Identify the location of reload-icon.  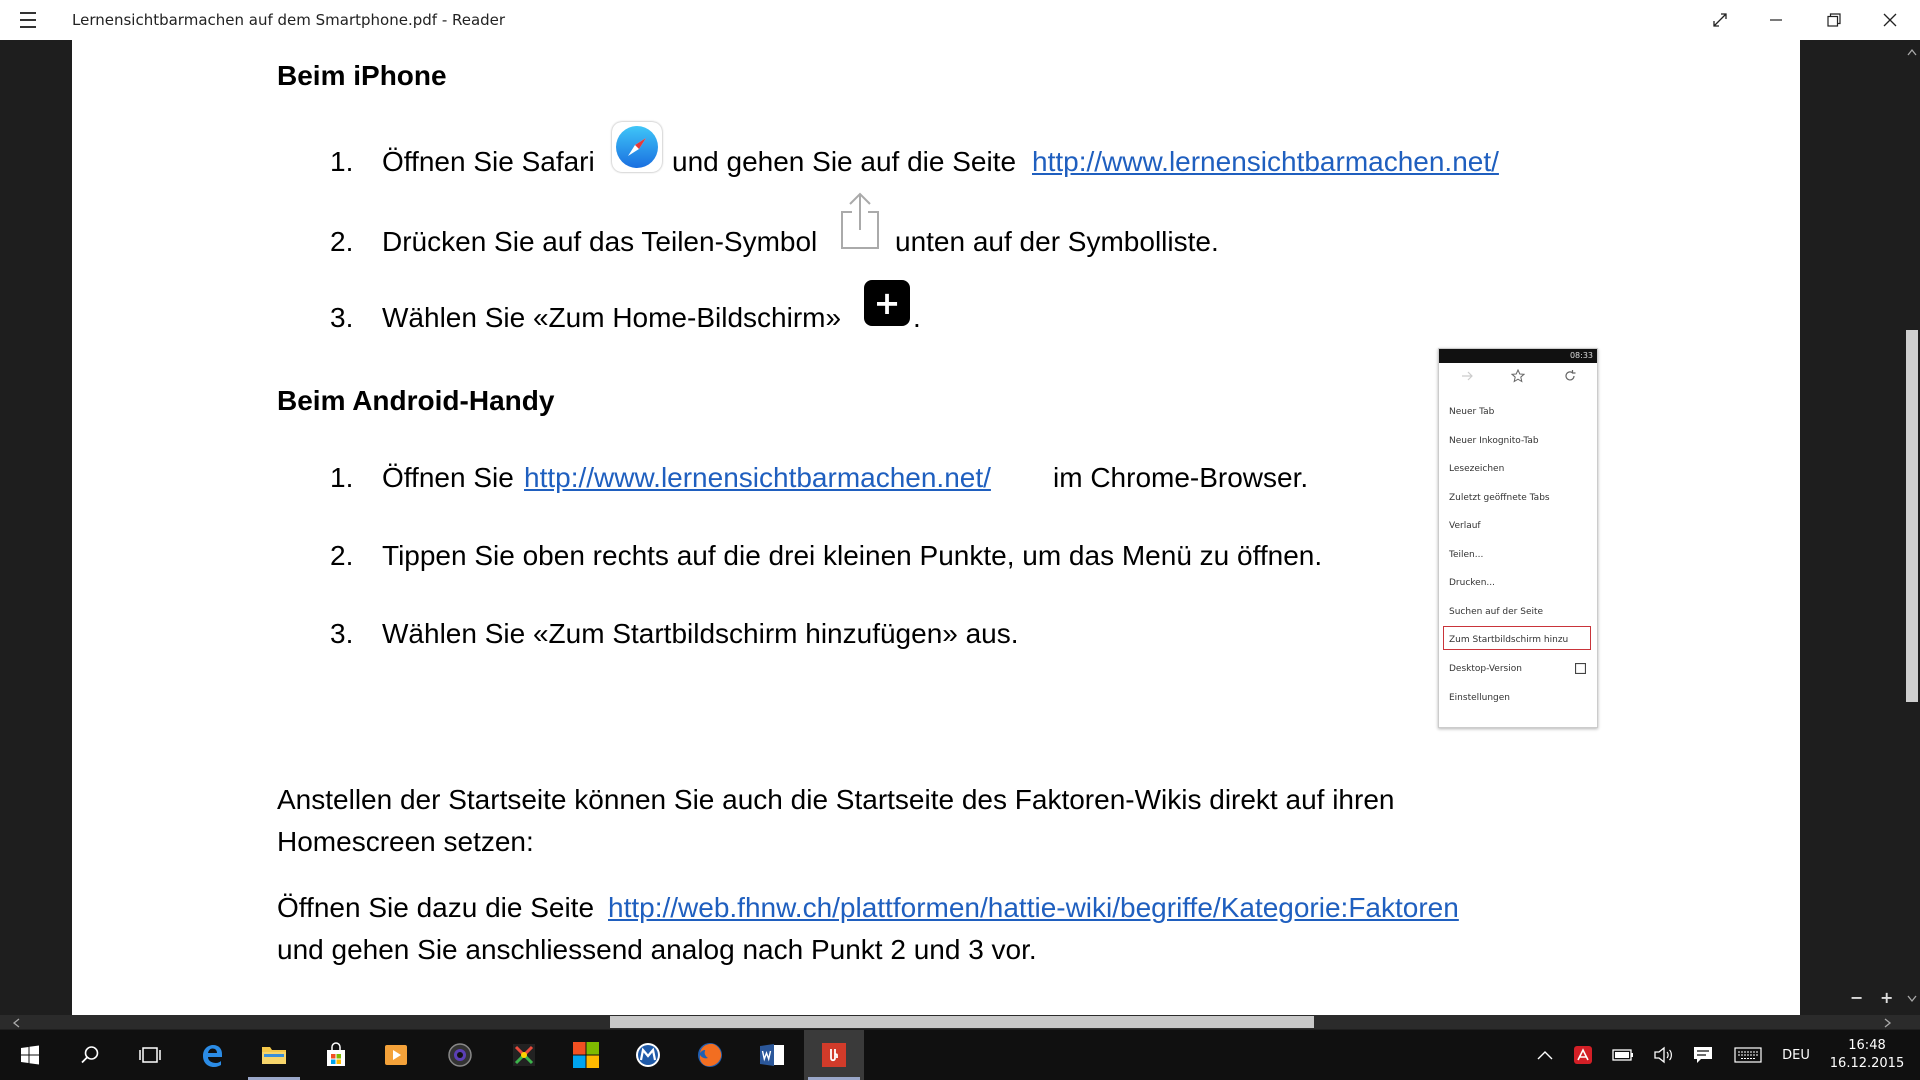
(1570, 375).